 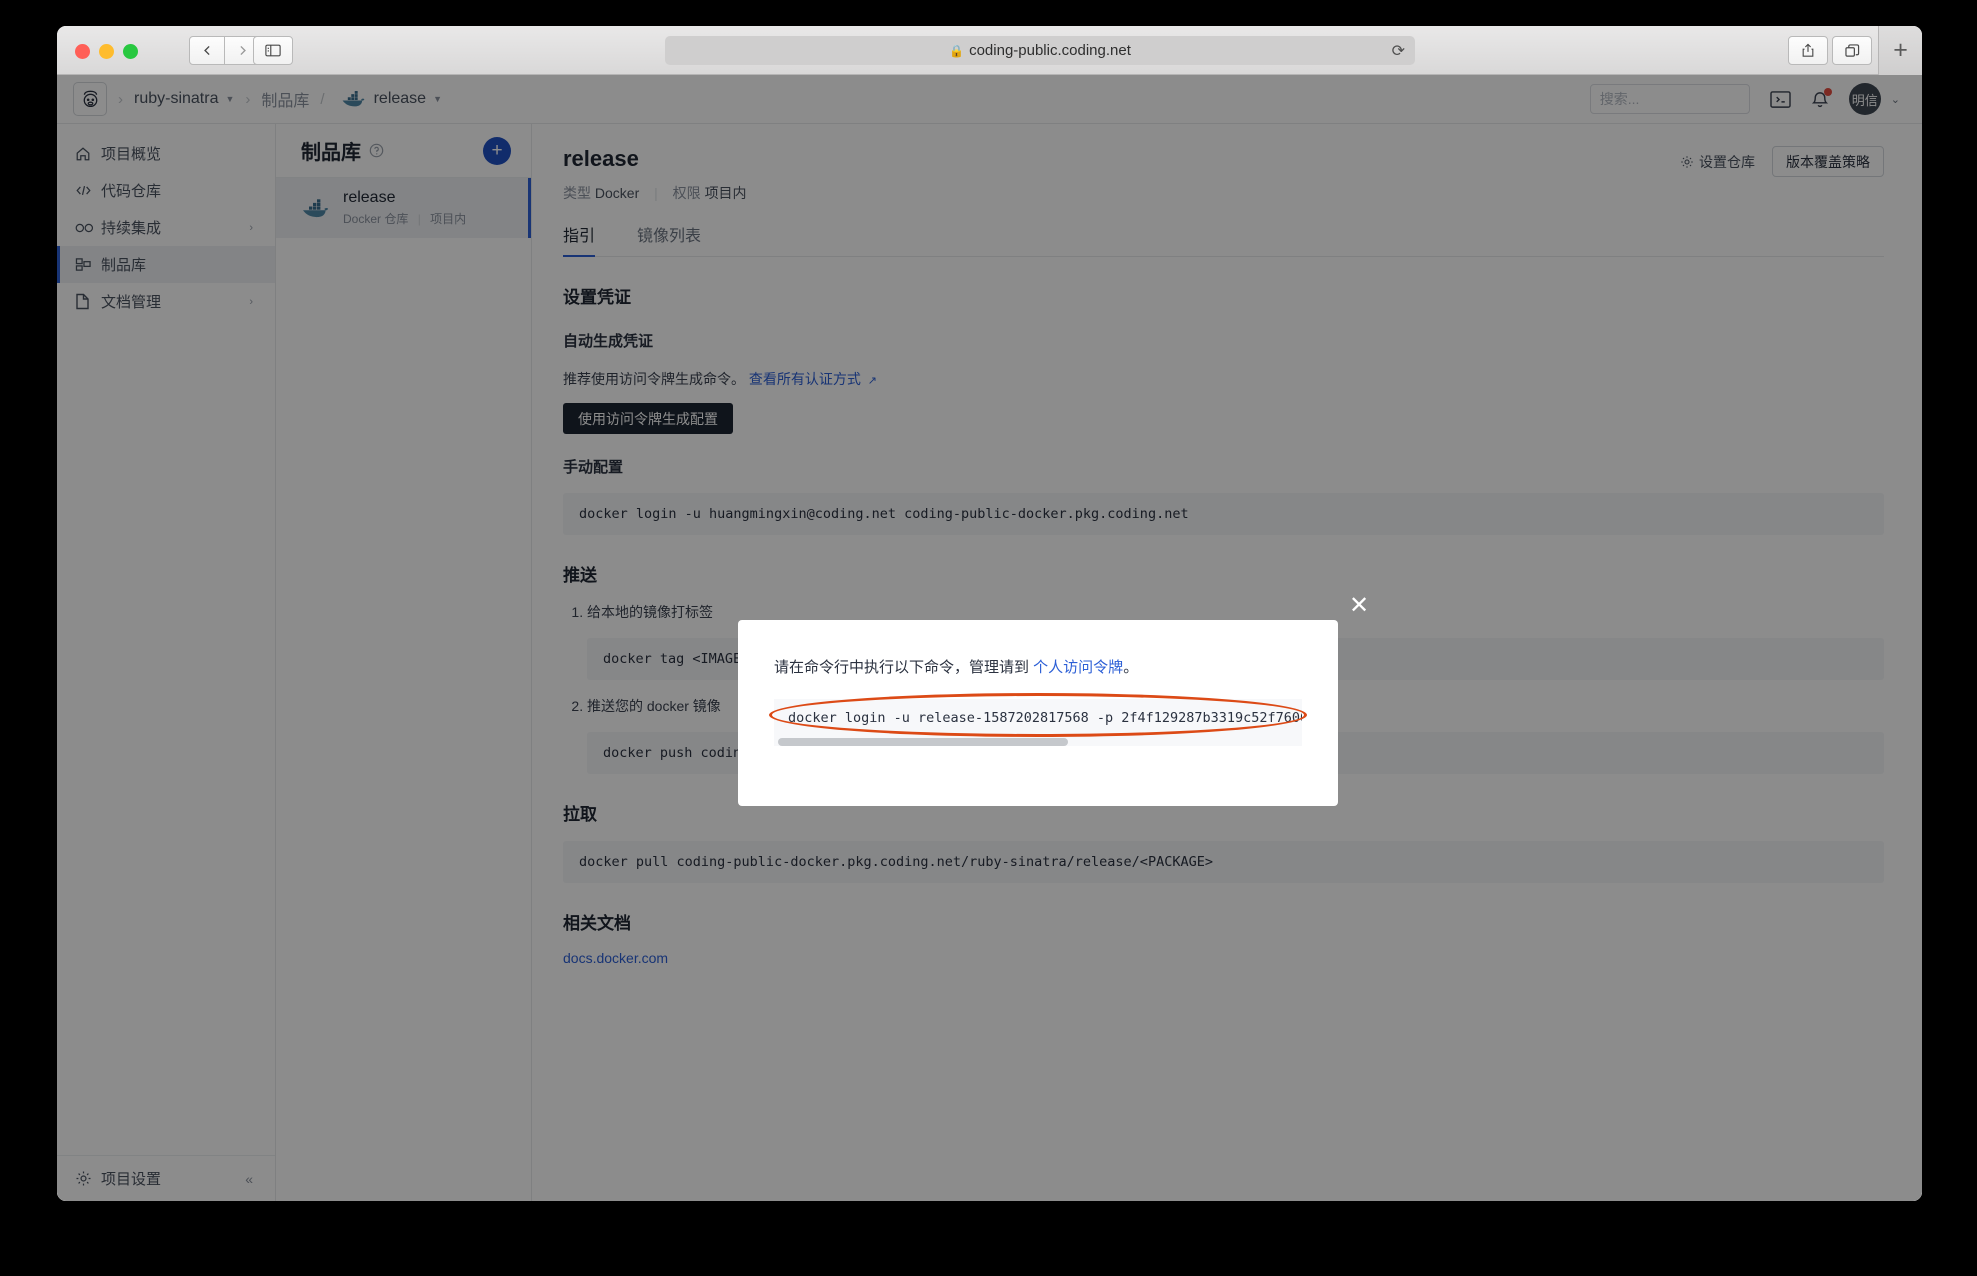 I want to click on share-icon, so click(x=1808, y=50).